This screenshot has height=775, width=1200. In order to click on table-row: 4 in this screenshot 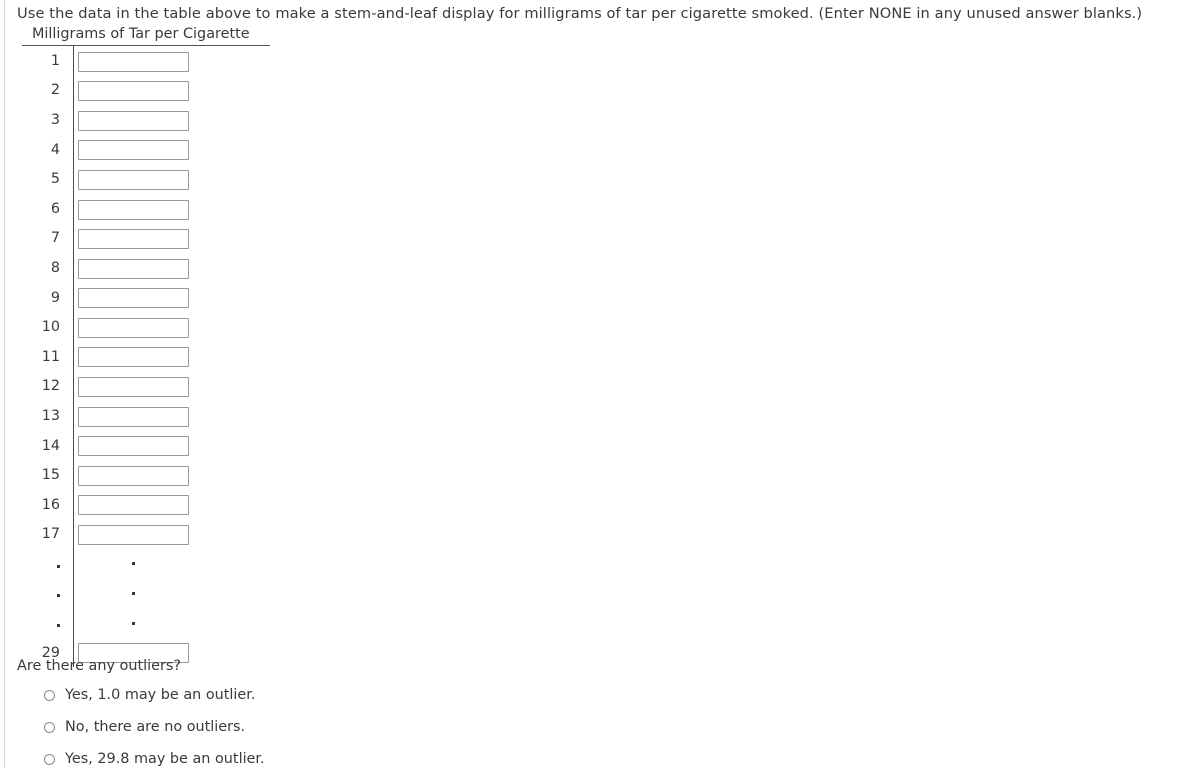, I will do `click(147, 150)`.